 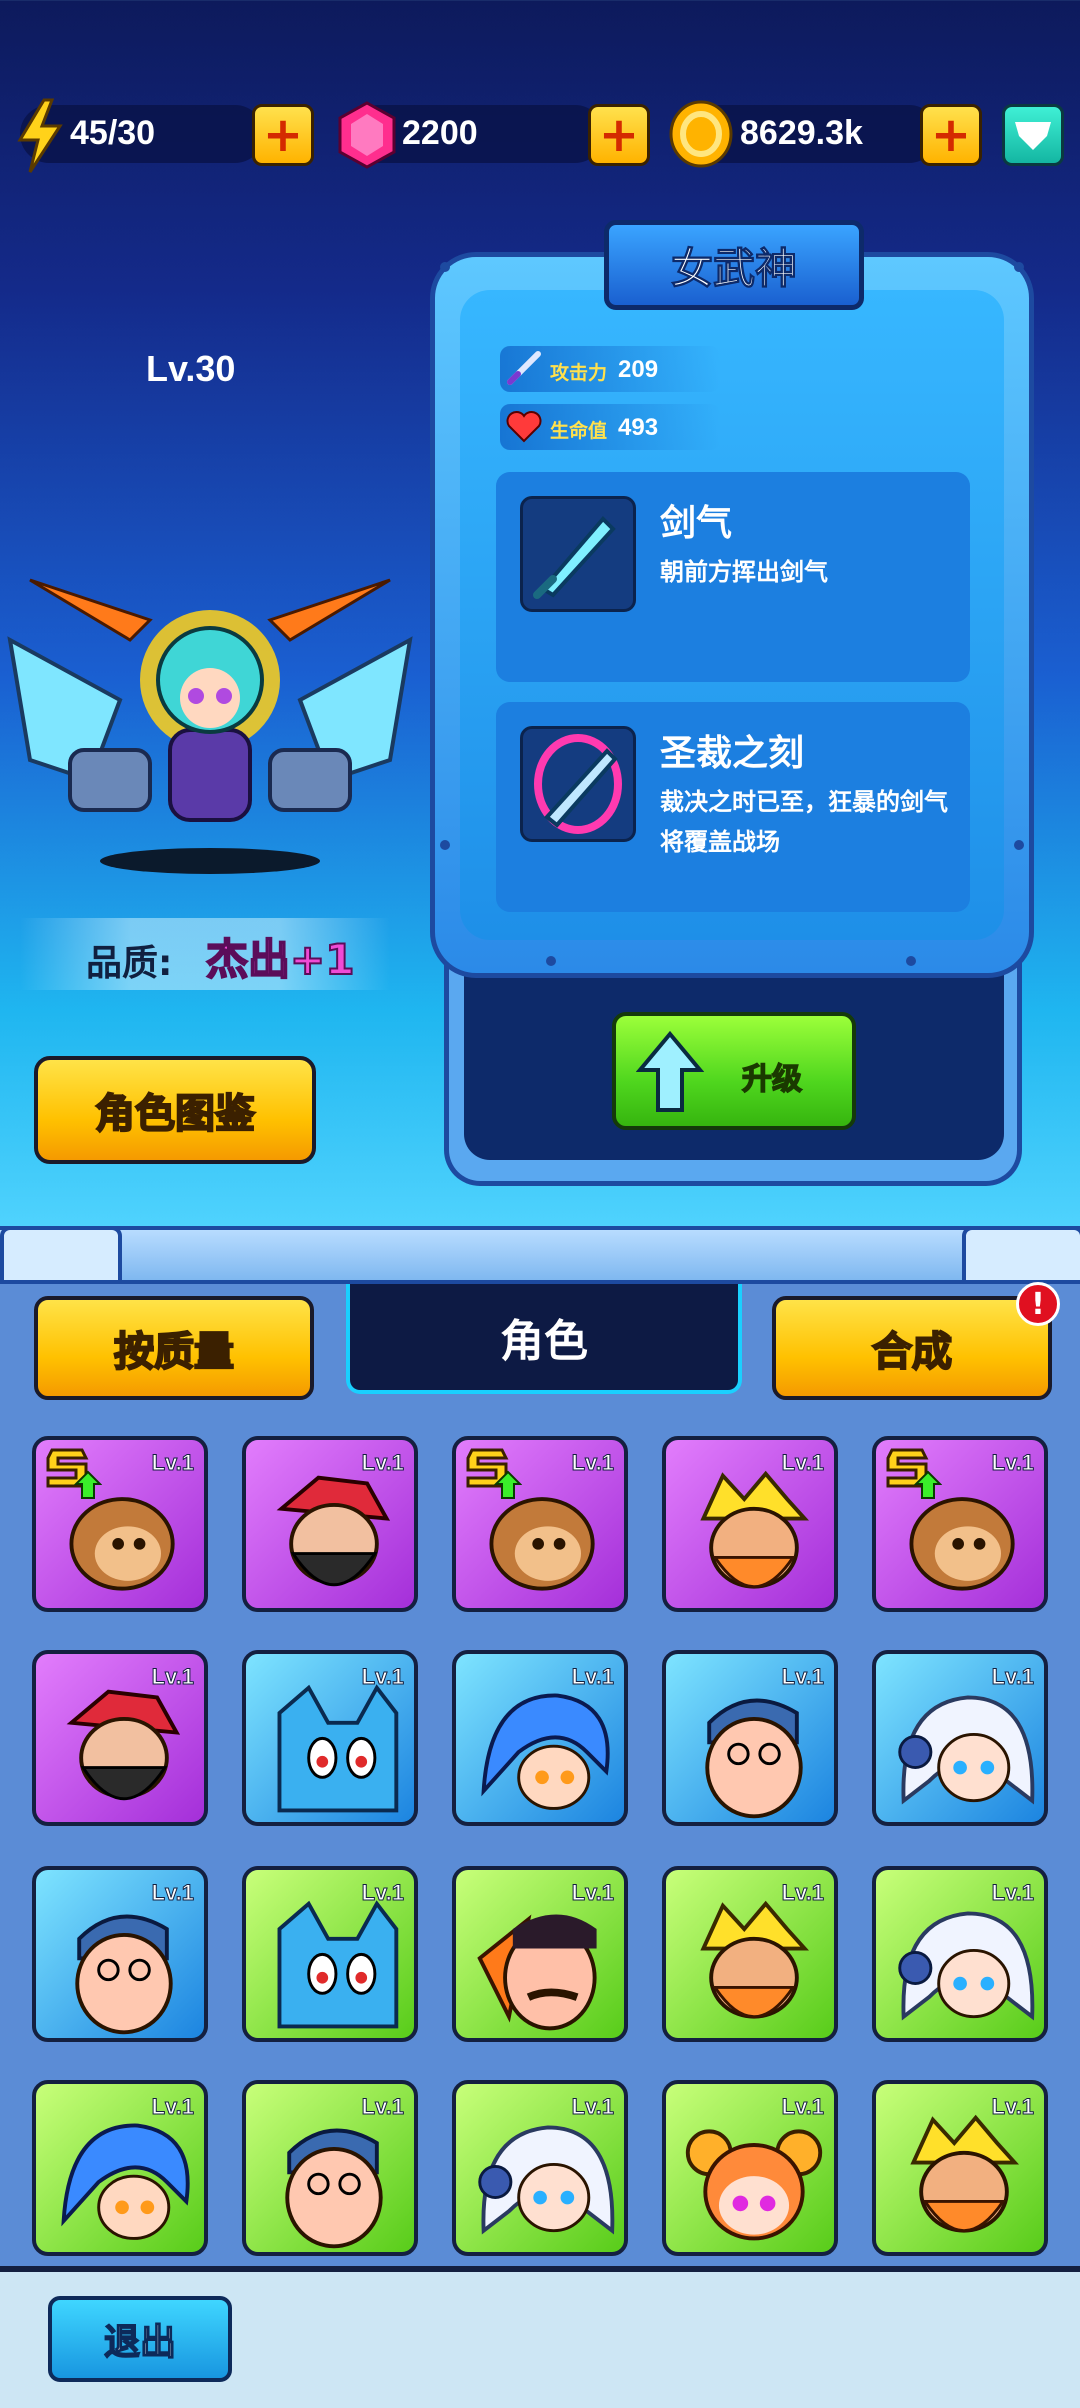 What do you see at coordinates (701, 134) in the screenshot?
I see `coin-icon` at bounding box center [701, 134].